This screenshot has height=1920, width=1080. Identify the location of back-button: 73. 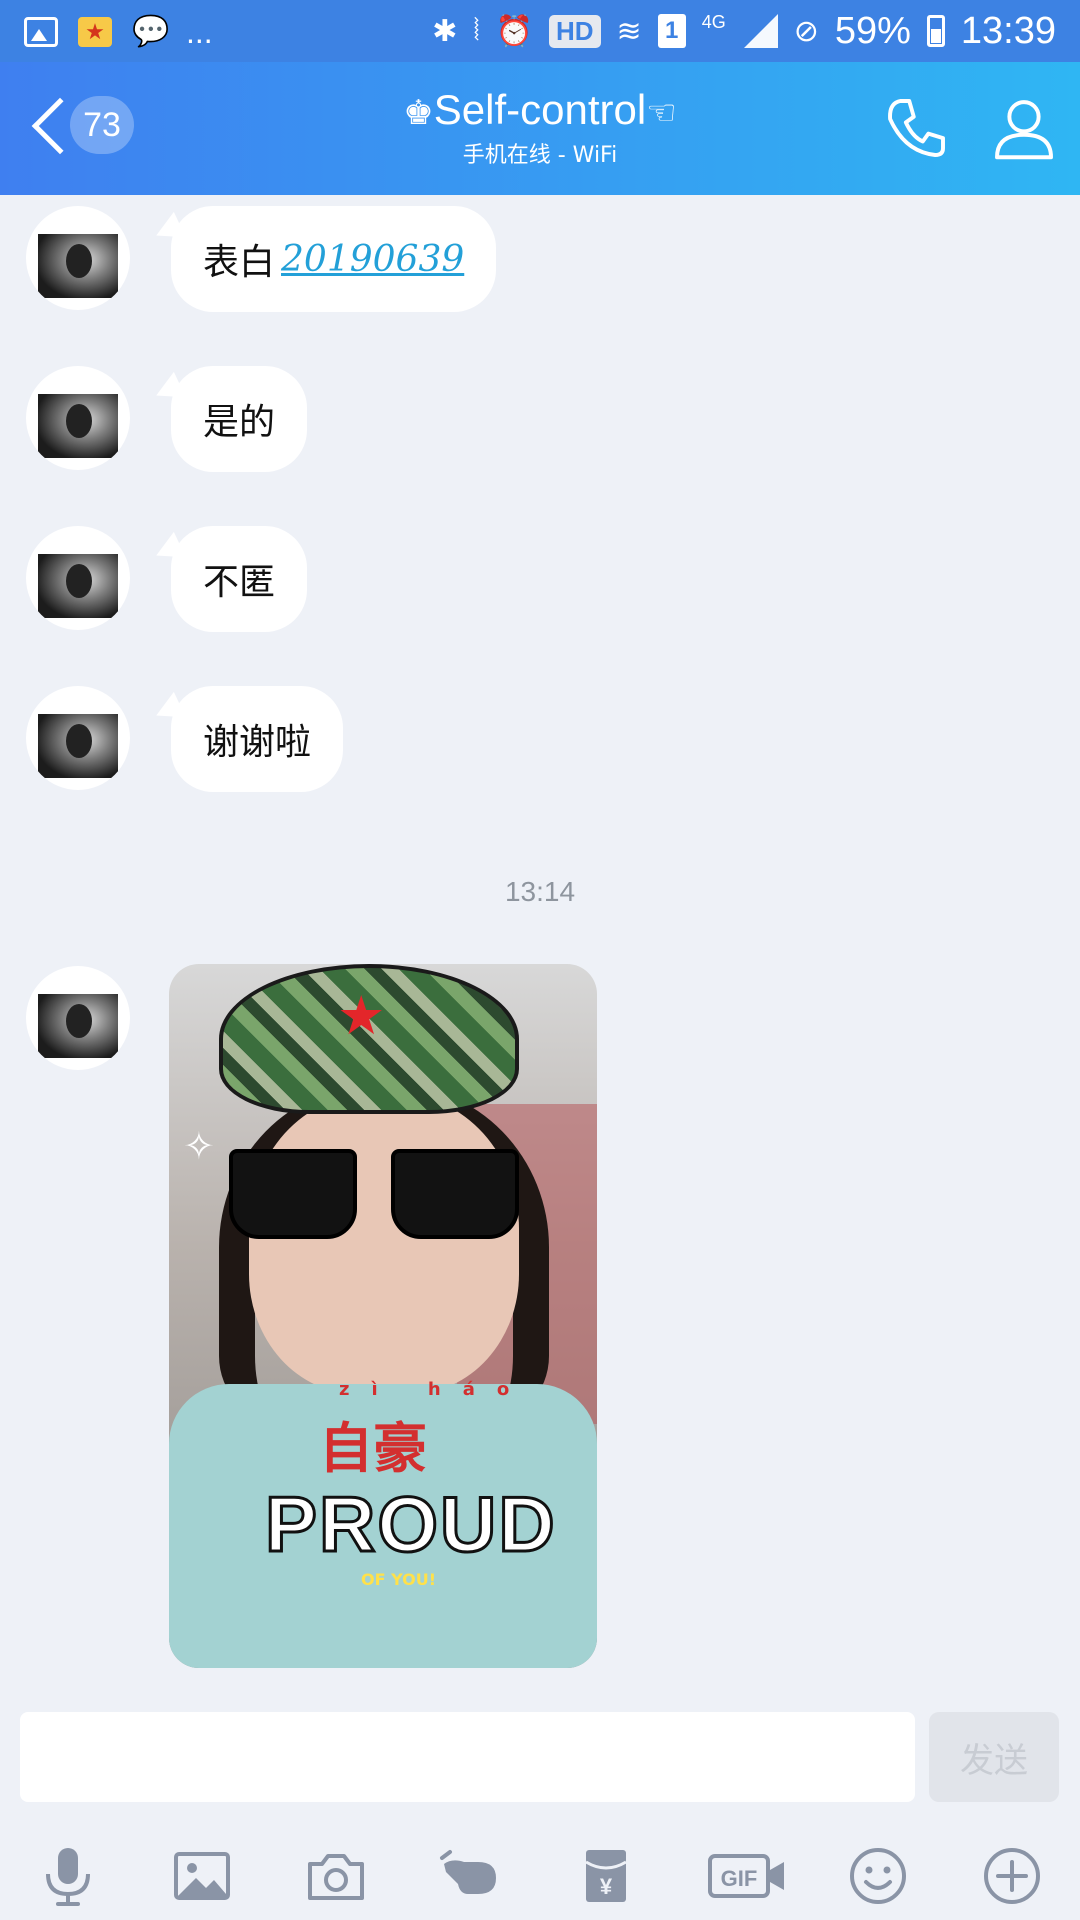
(82, 127).